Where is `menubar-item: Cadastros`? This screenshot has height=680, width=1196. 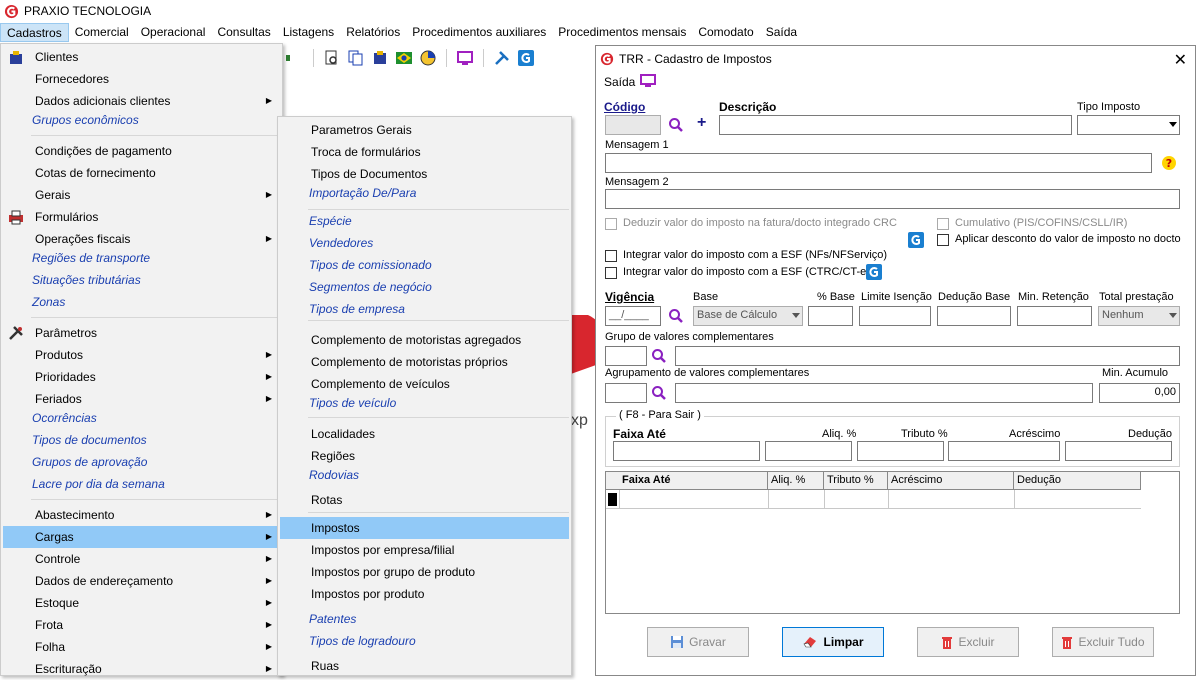
menubar-item: Cadastros is located at coordinates (34, 32).